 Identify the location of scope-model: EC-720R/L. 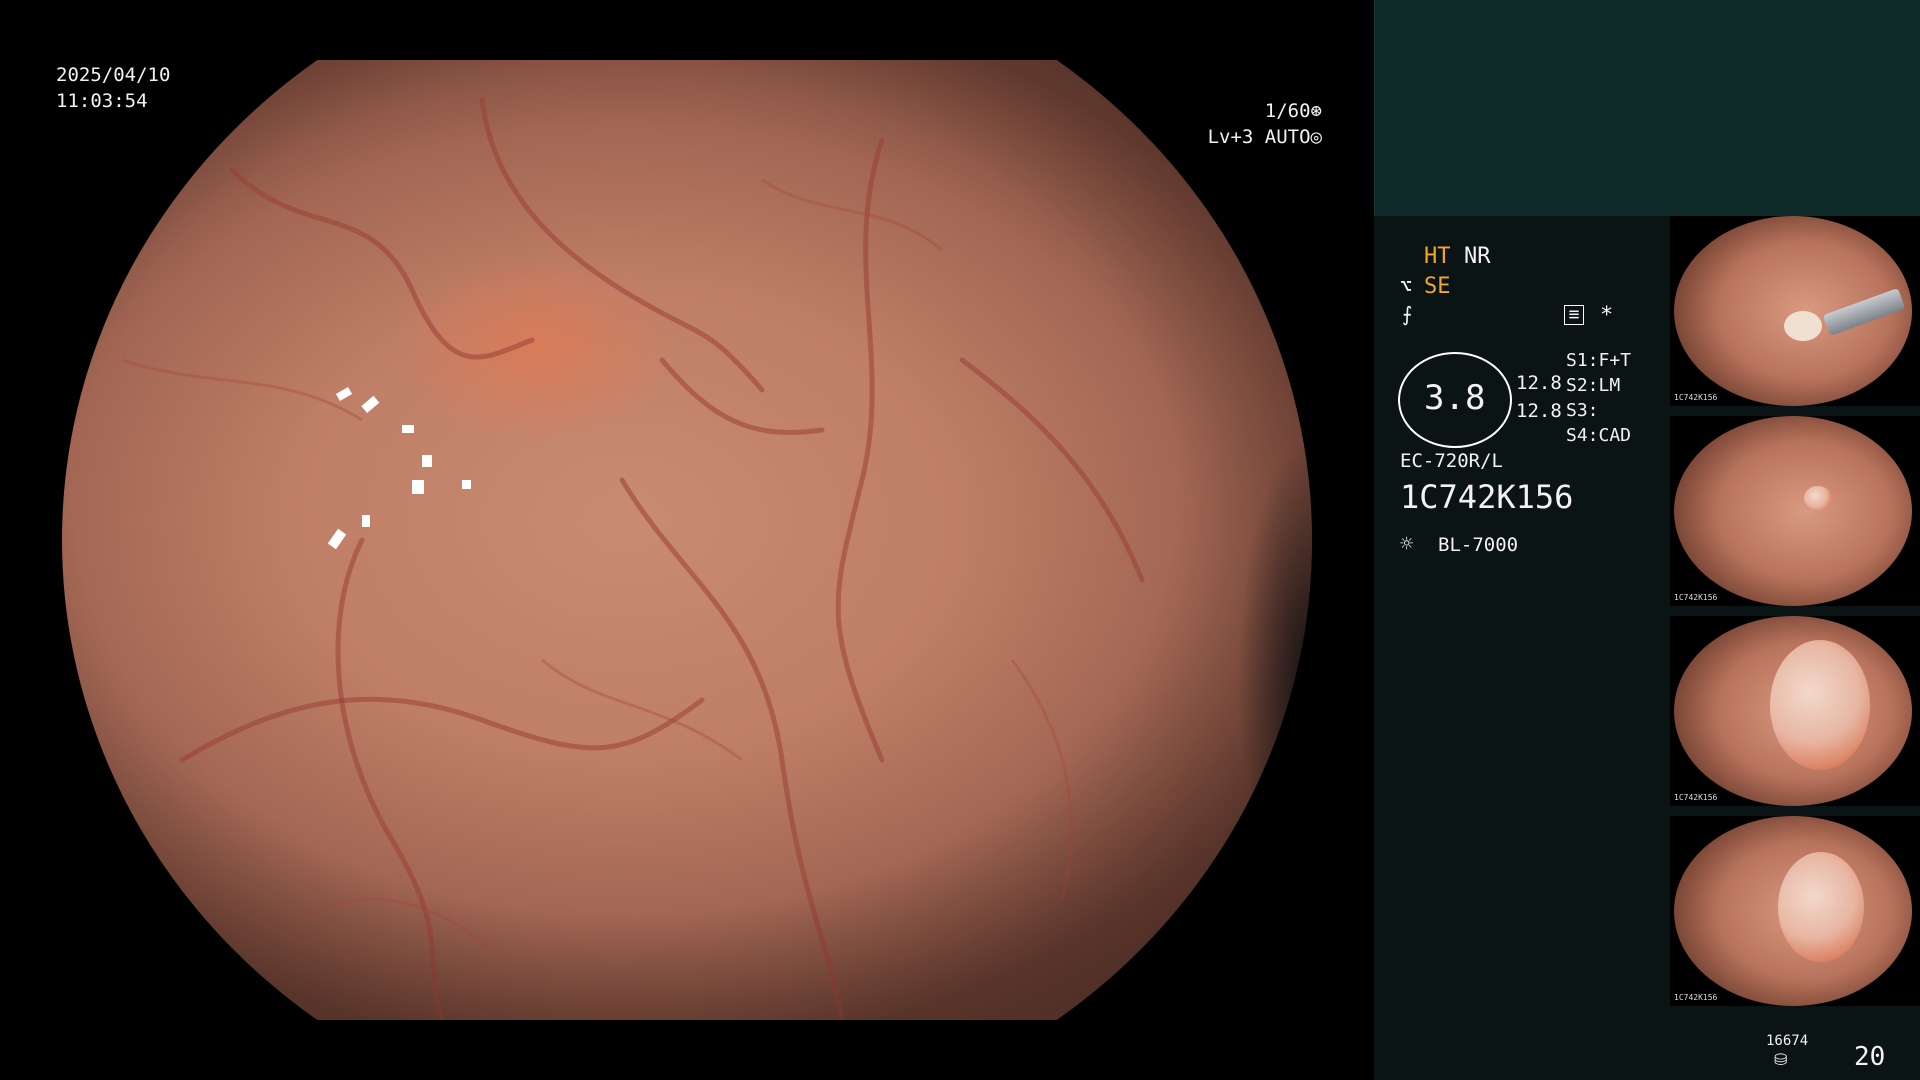
(1451, 461).